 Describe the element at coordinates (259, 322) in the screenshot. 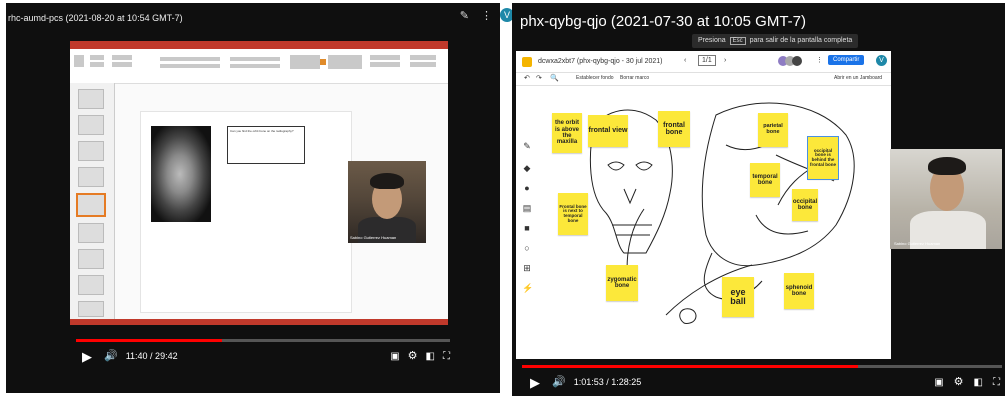

I see `ppt-status-bar` at that location.